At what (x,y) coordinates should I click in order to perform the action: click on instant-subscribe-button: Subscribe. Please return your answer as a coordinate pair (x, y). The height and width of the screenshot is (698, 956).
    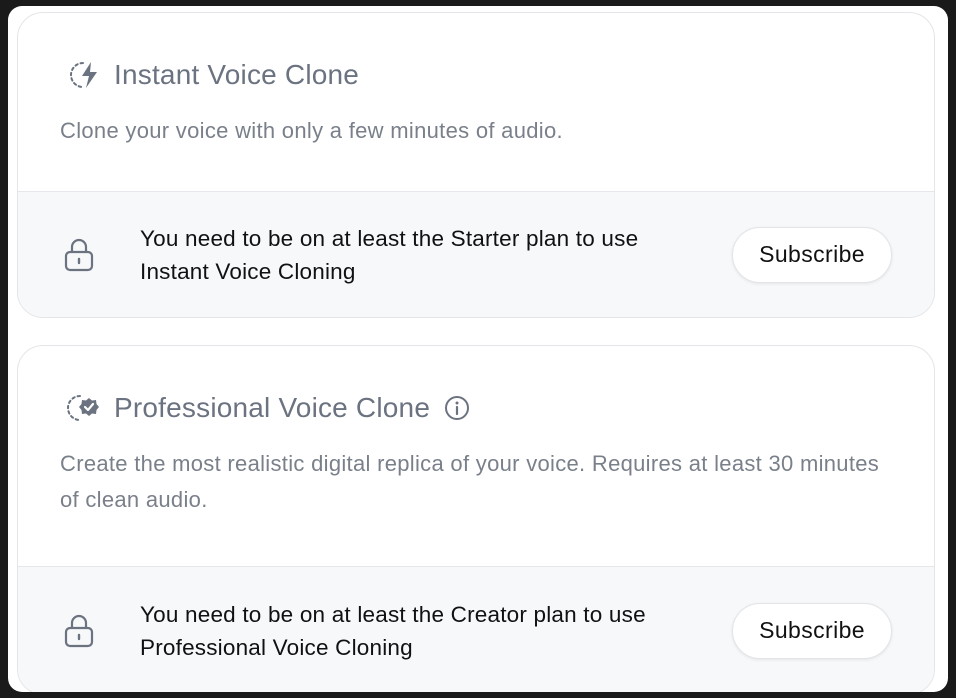
    Looking at the image, I should click on (812, 254).